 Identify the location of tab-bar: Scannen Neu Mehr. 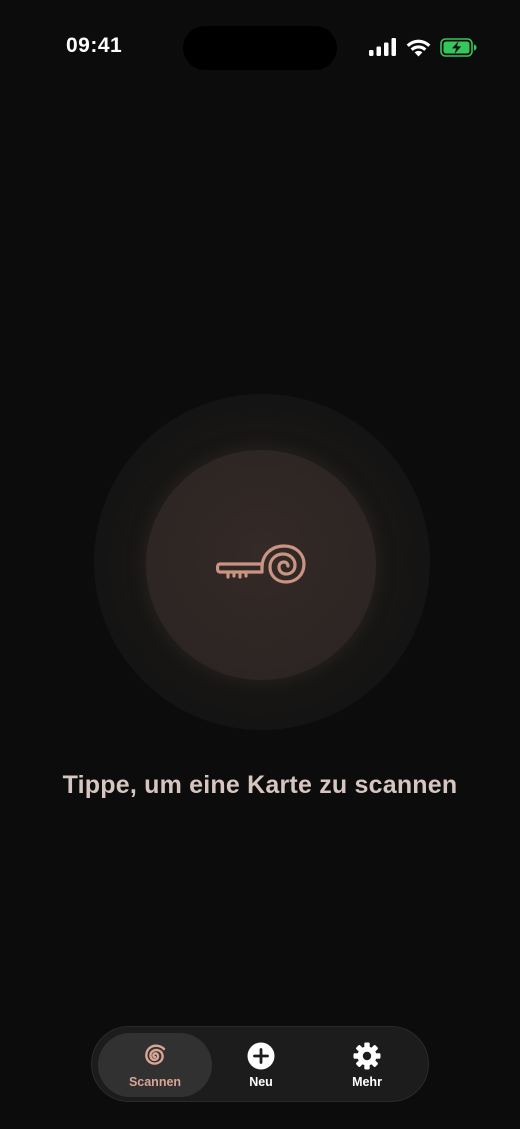
(260, 1064).